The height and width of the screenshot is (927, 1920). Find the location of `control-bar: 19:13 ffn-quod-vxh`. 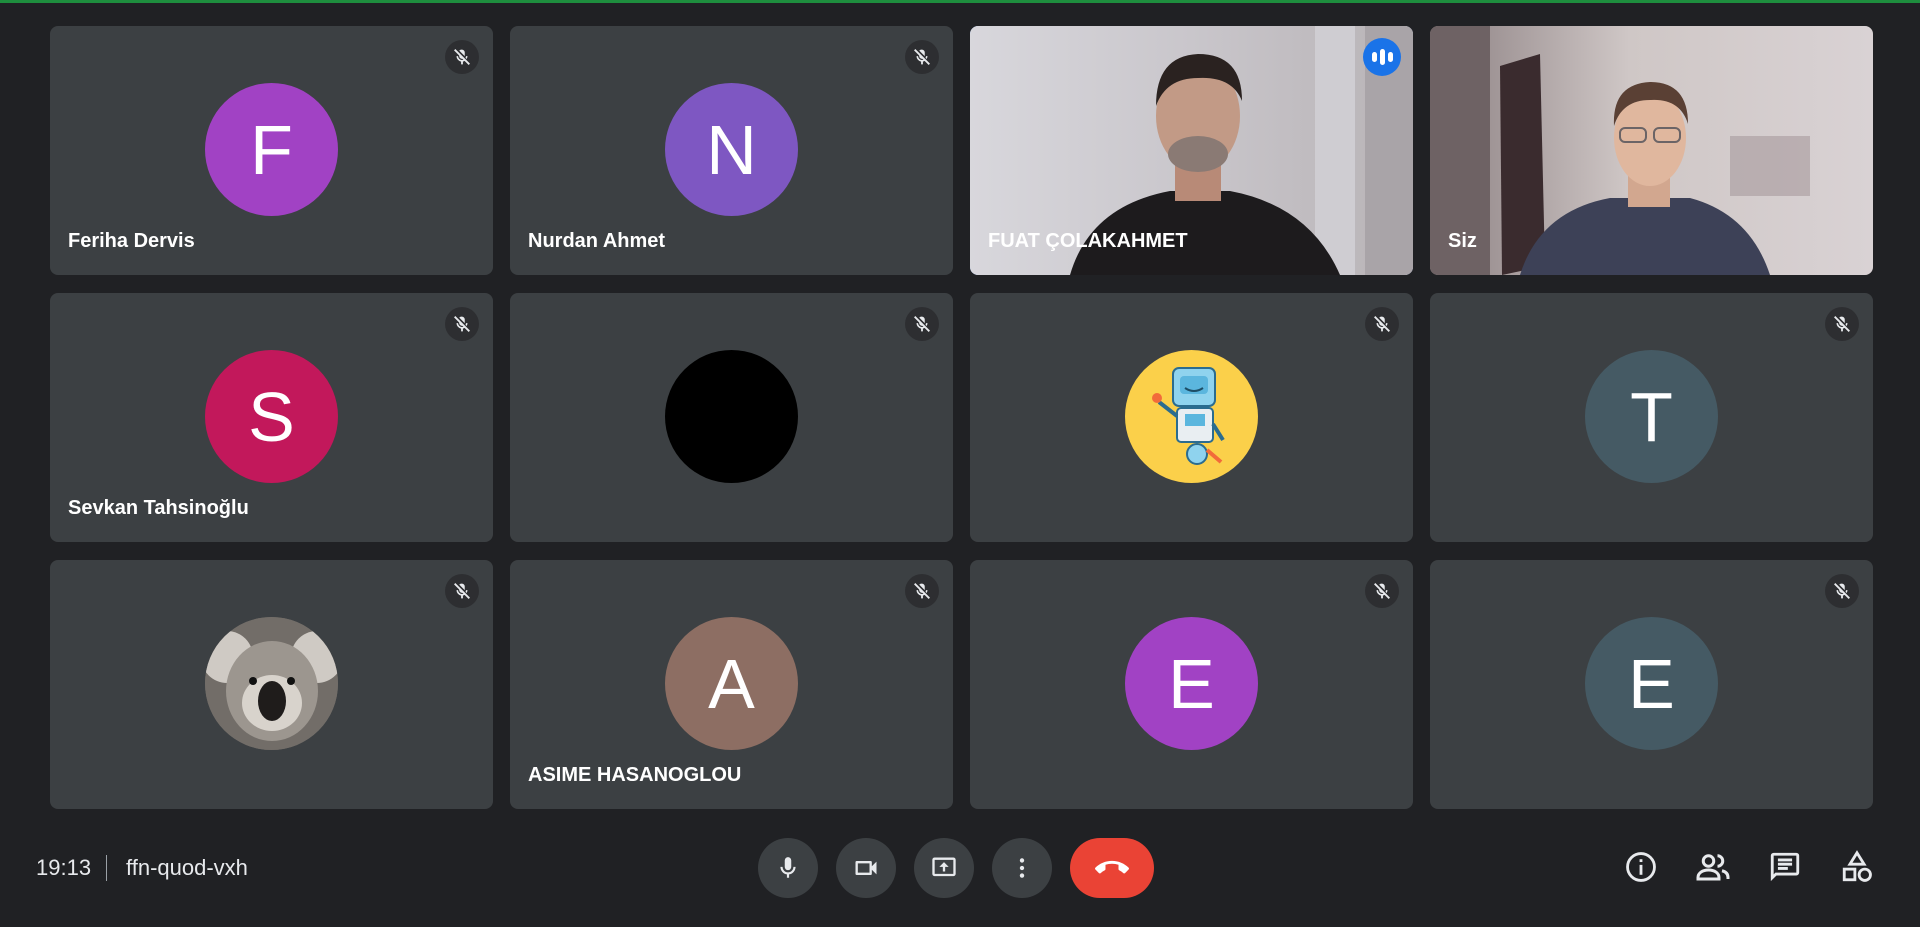

control-bar: 19:13 ffn-quod-vxh is located at coordinates (960, 867).